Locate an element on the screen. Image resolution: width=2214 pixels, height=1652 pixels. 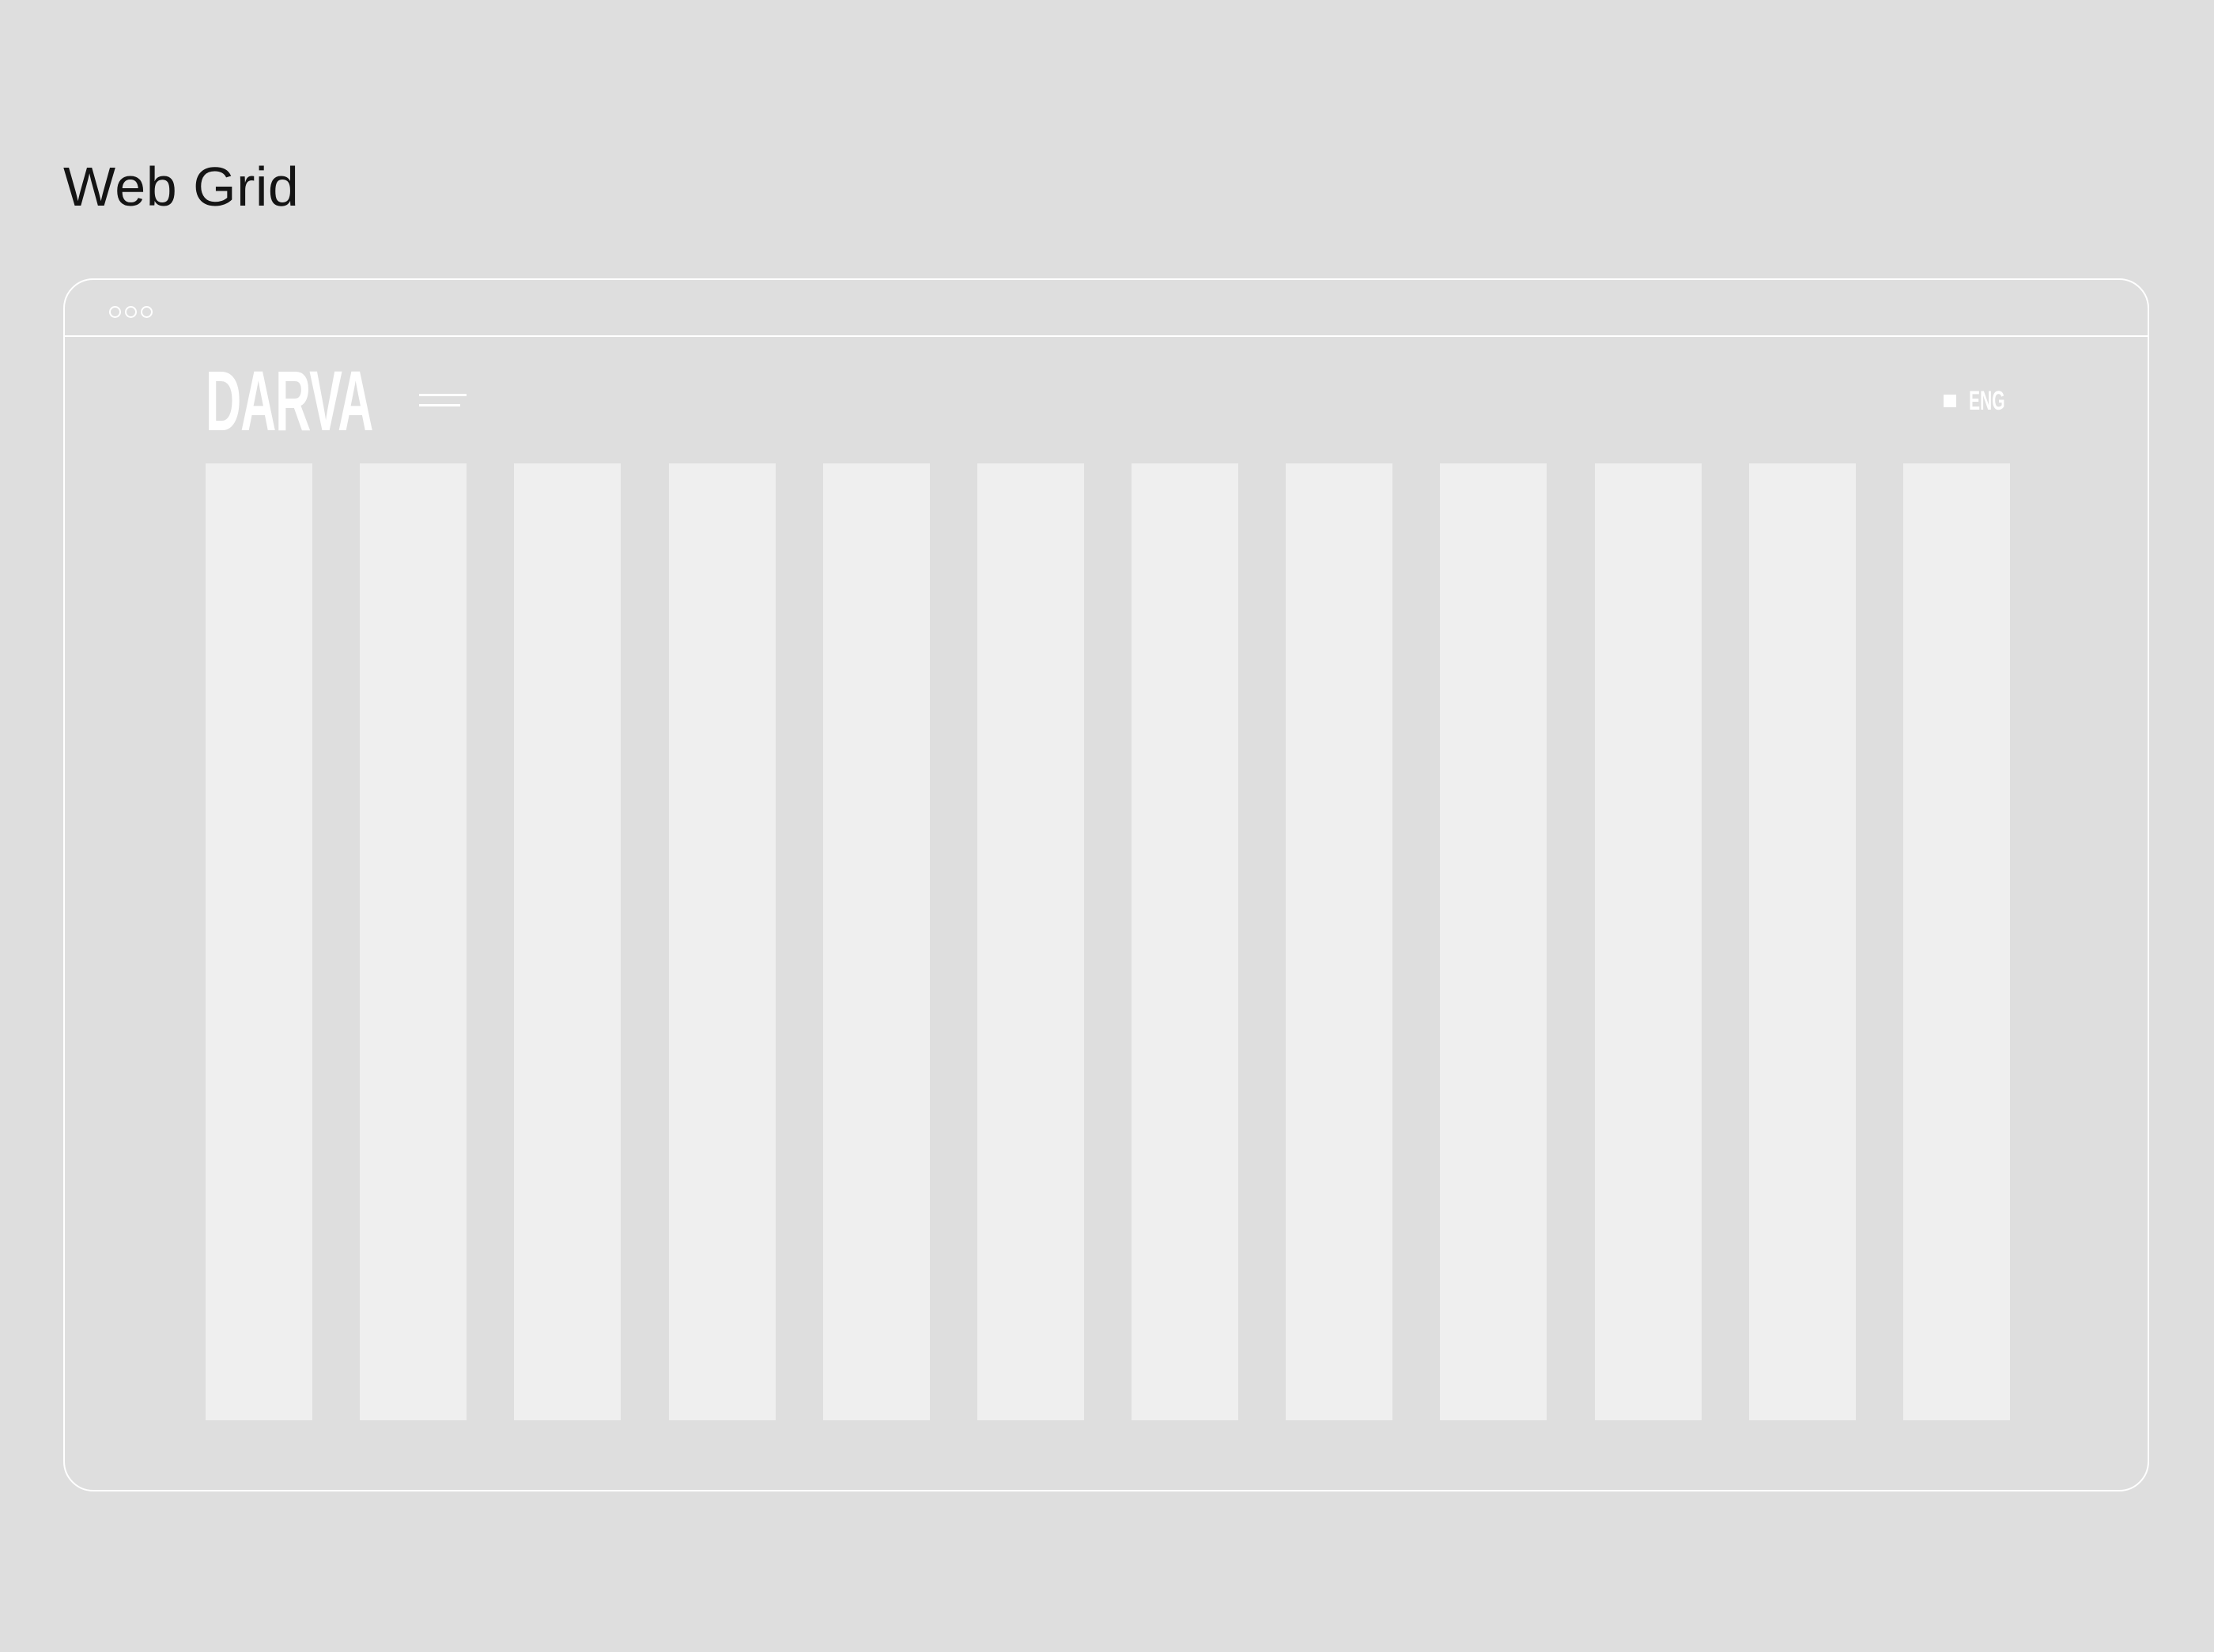
language-switcher: ENG is located at coordinates (1975, 400).